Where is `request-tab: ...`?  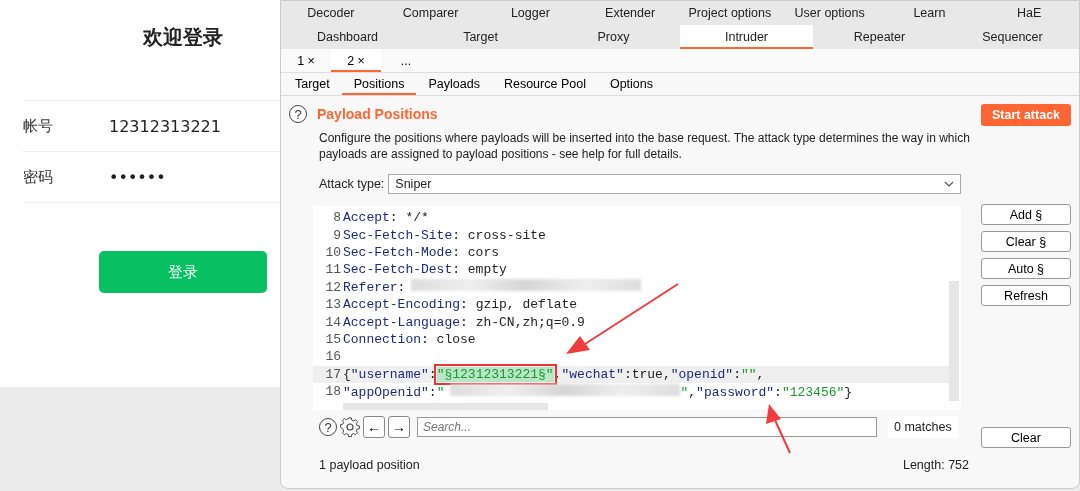 request-tab: ... is located at coordinates (406, 60).